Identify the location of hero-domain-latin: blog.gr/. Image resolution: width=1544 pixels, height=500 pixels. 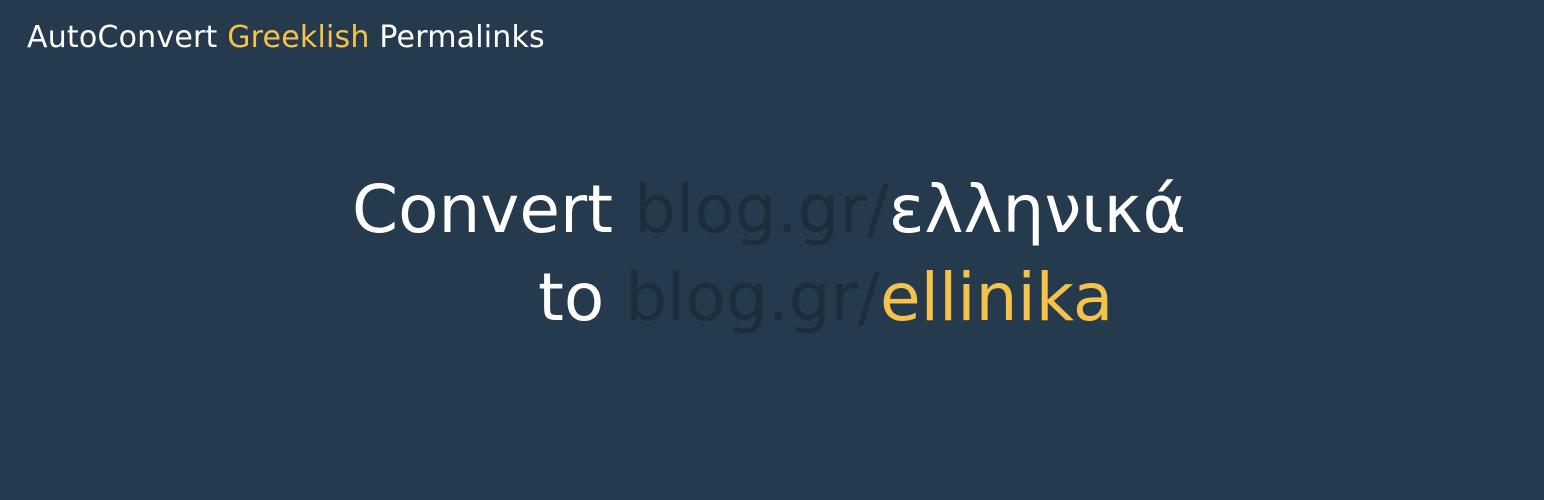
(753, 297).